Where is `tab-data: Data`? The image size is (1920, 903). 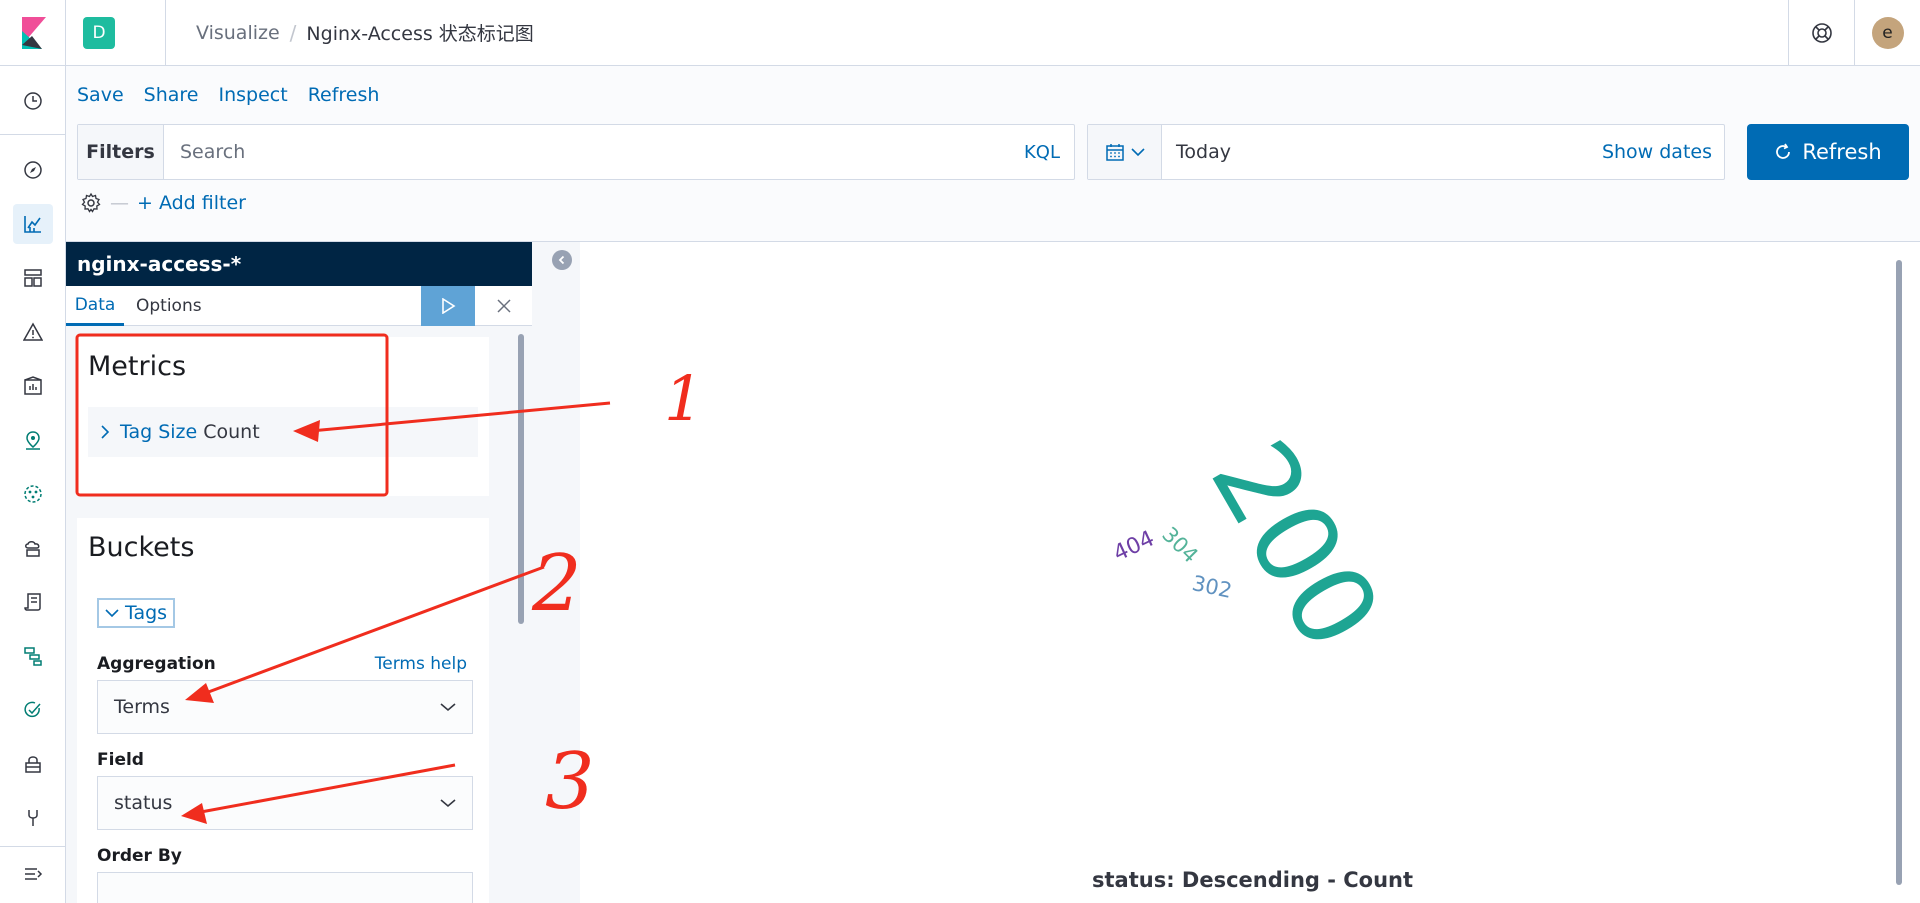
tab-data: Data is located at coordinates (95, 306).